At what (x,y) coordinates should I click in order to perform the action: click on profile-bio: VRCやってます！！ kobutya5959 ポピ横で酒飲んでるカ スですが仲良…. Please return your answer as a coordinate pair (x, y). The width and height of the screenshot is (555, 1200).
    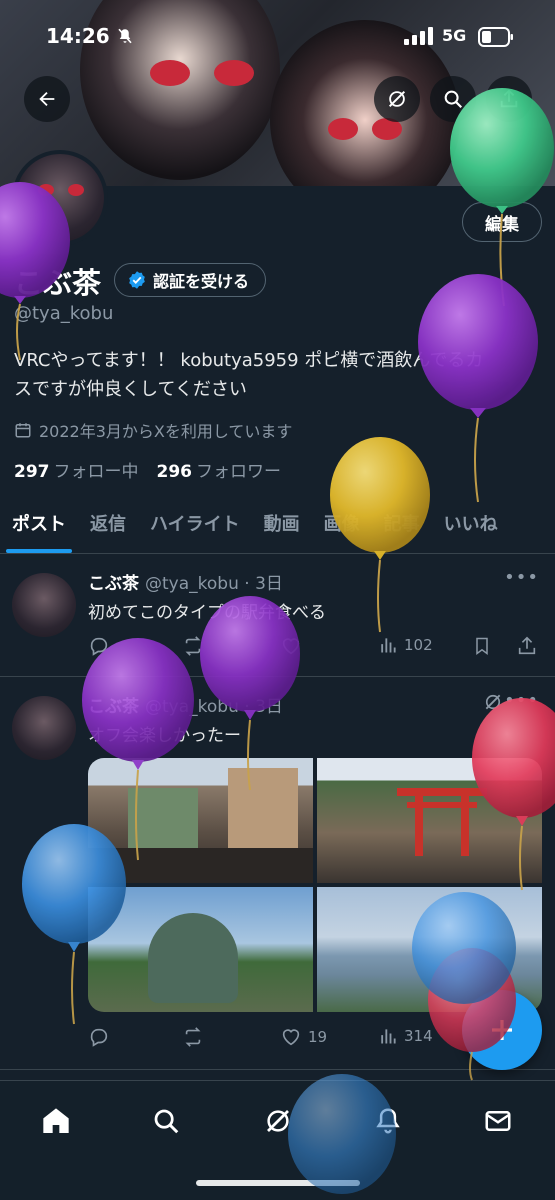
    Looking at the image, I should click on (279, 375).